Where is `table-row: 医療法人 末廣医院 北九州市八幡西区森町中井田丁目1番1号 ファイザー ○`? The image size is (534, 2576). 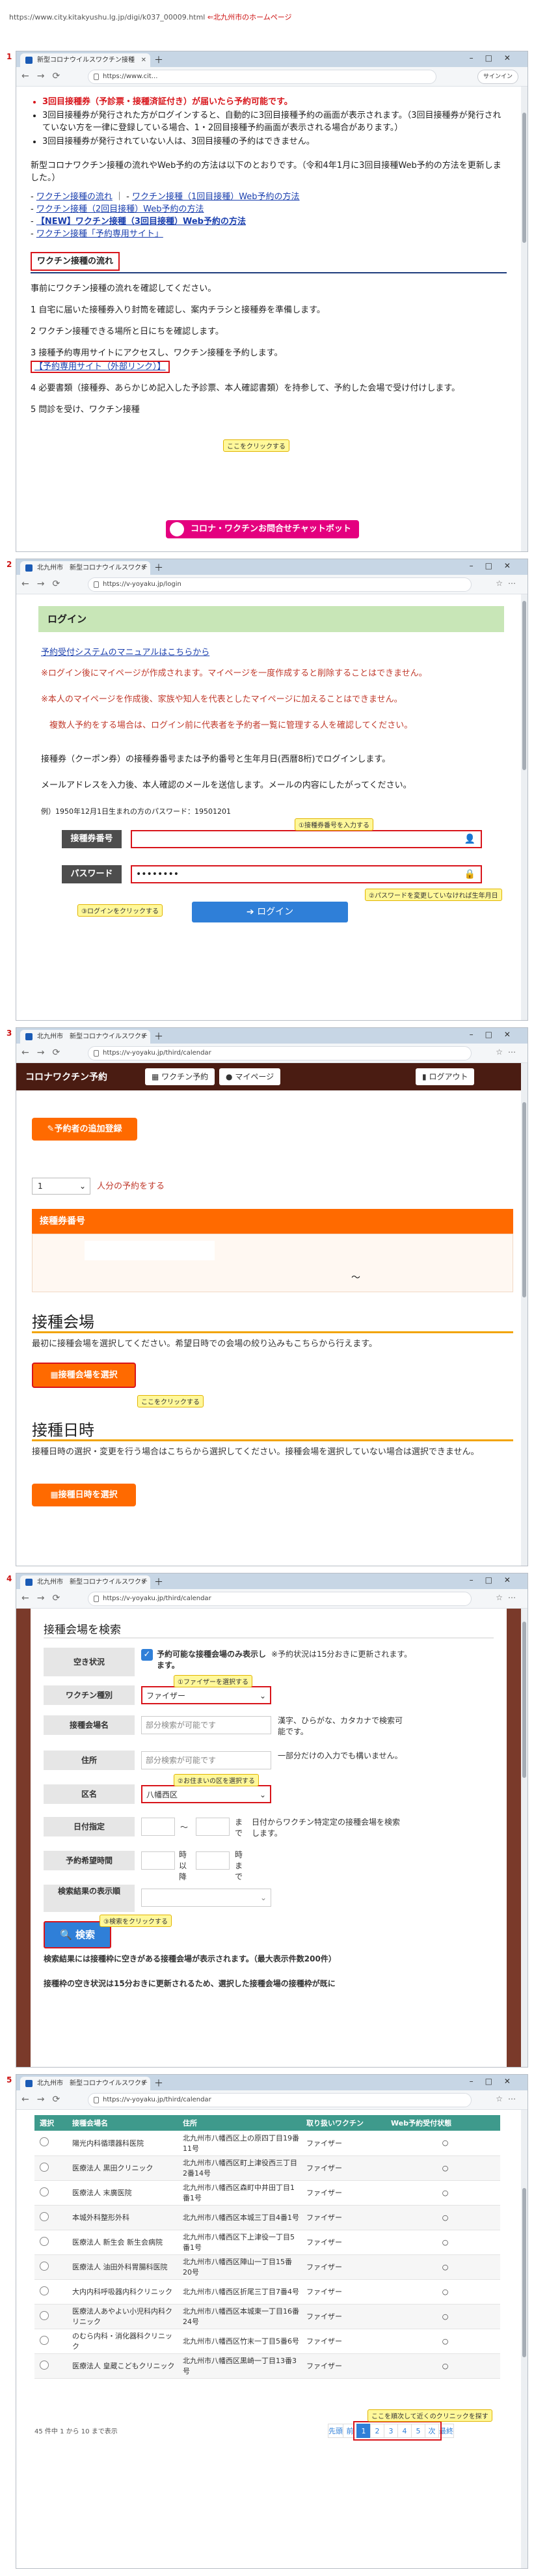
table-row: 医療法人 末廣医院 北九州市八幡西区森町中井田丁目1番1号 ファイザー ○ is located at coordinates (267, 2193).